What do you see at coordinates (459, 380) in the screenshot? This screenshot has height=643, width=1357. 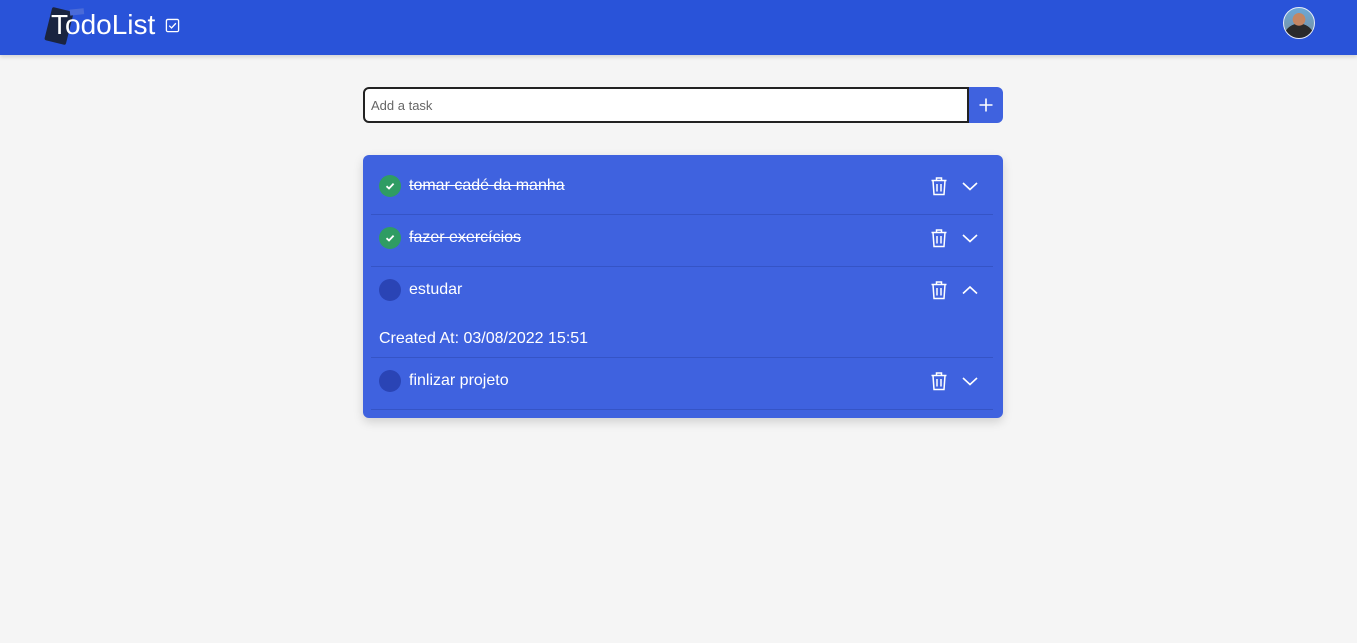 I see `task-label: finlizar projeto` at bounding box center [459, 380].